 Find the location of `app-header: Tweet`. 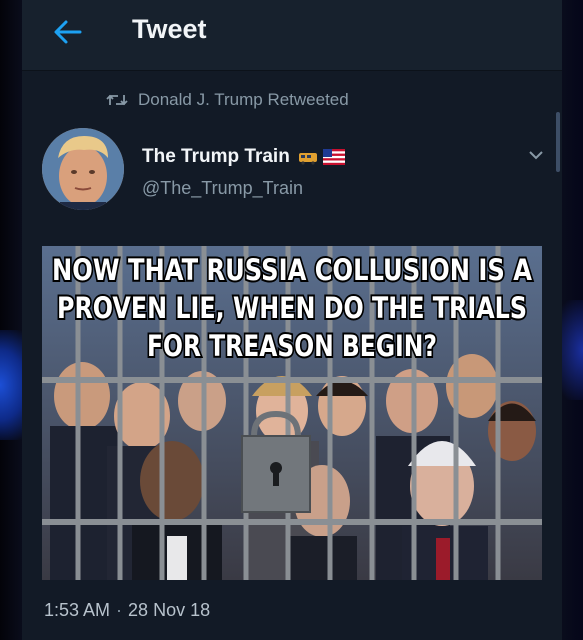

app-header: Tweet is located at coordinates (292, 35).